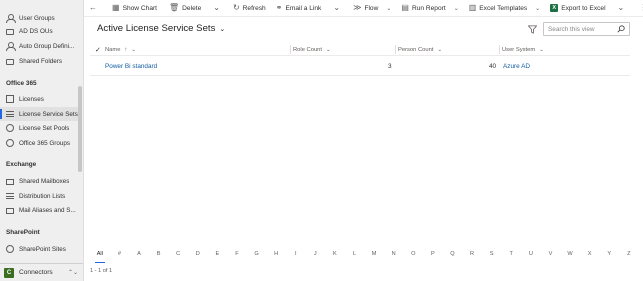  What do you see at coordinates (126, 49) in the screenshot?
I see `sort-ascending-icon: ↑` at bounding box center [126, 49].